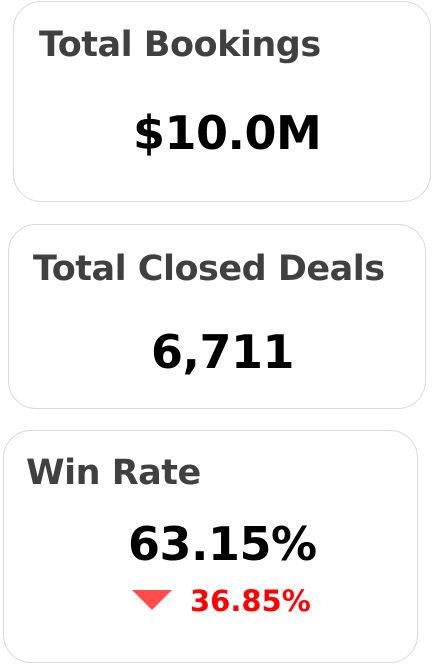 Image resolution: width=432 pixels, height=665 pixels. Describe the element at coordinates (222, 544) in the screenshot. I see `win-rate-value: 63.15%` at that location.